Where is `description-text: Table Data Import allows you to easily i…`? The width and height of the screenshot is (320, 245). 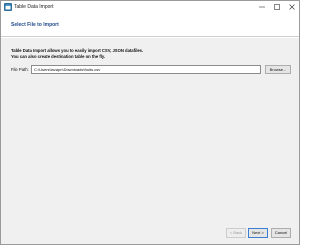
description-text: Table Data Import allows you to easily i… is located at coordinates (77, 53).